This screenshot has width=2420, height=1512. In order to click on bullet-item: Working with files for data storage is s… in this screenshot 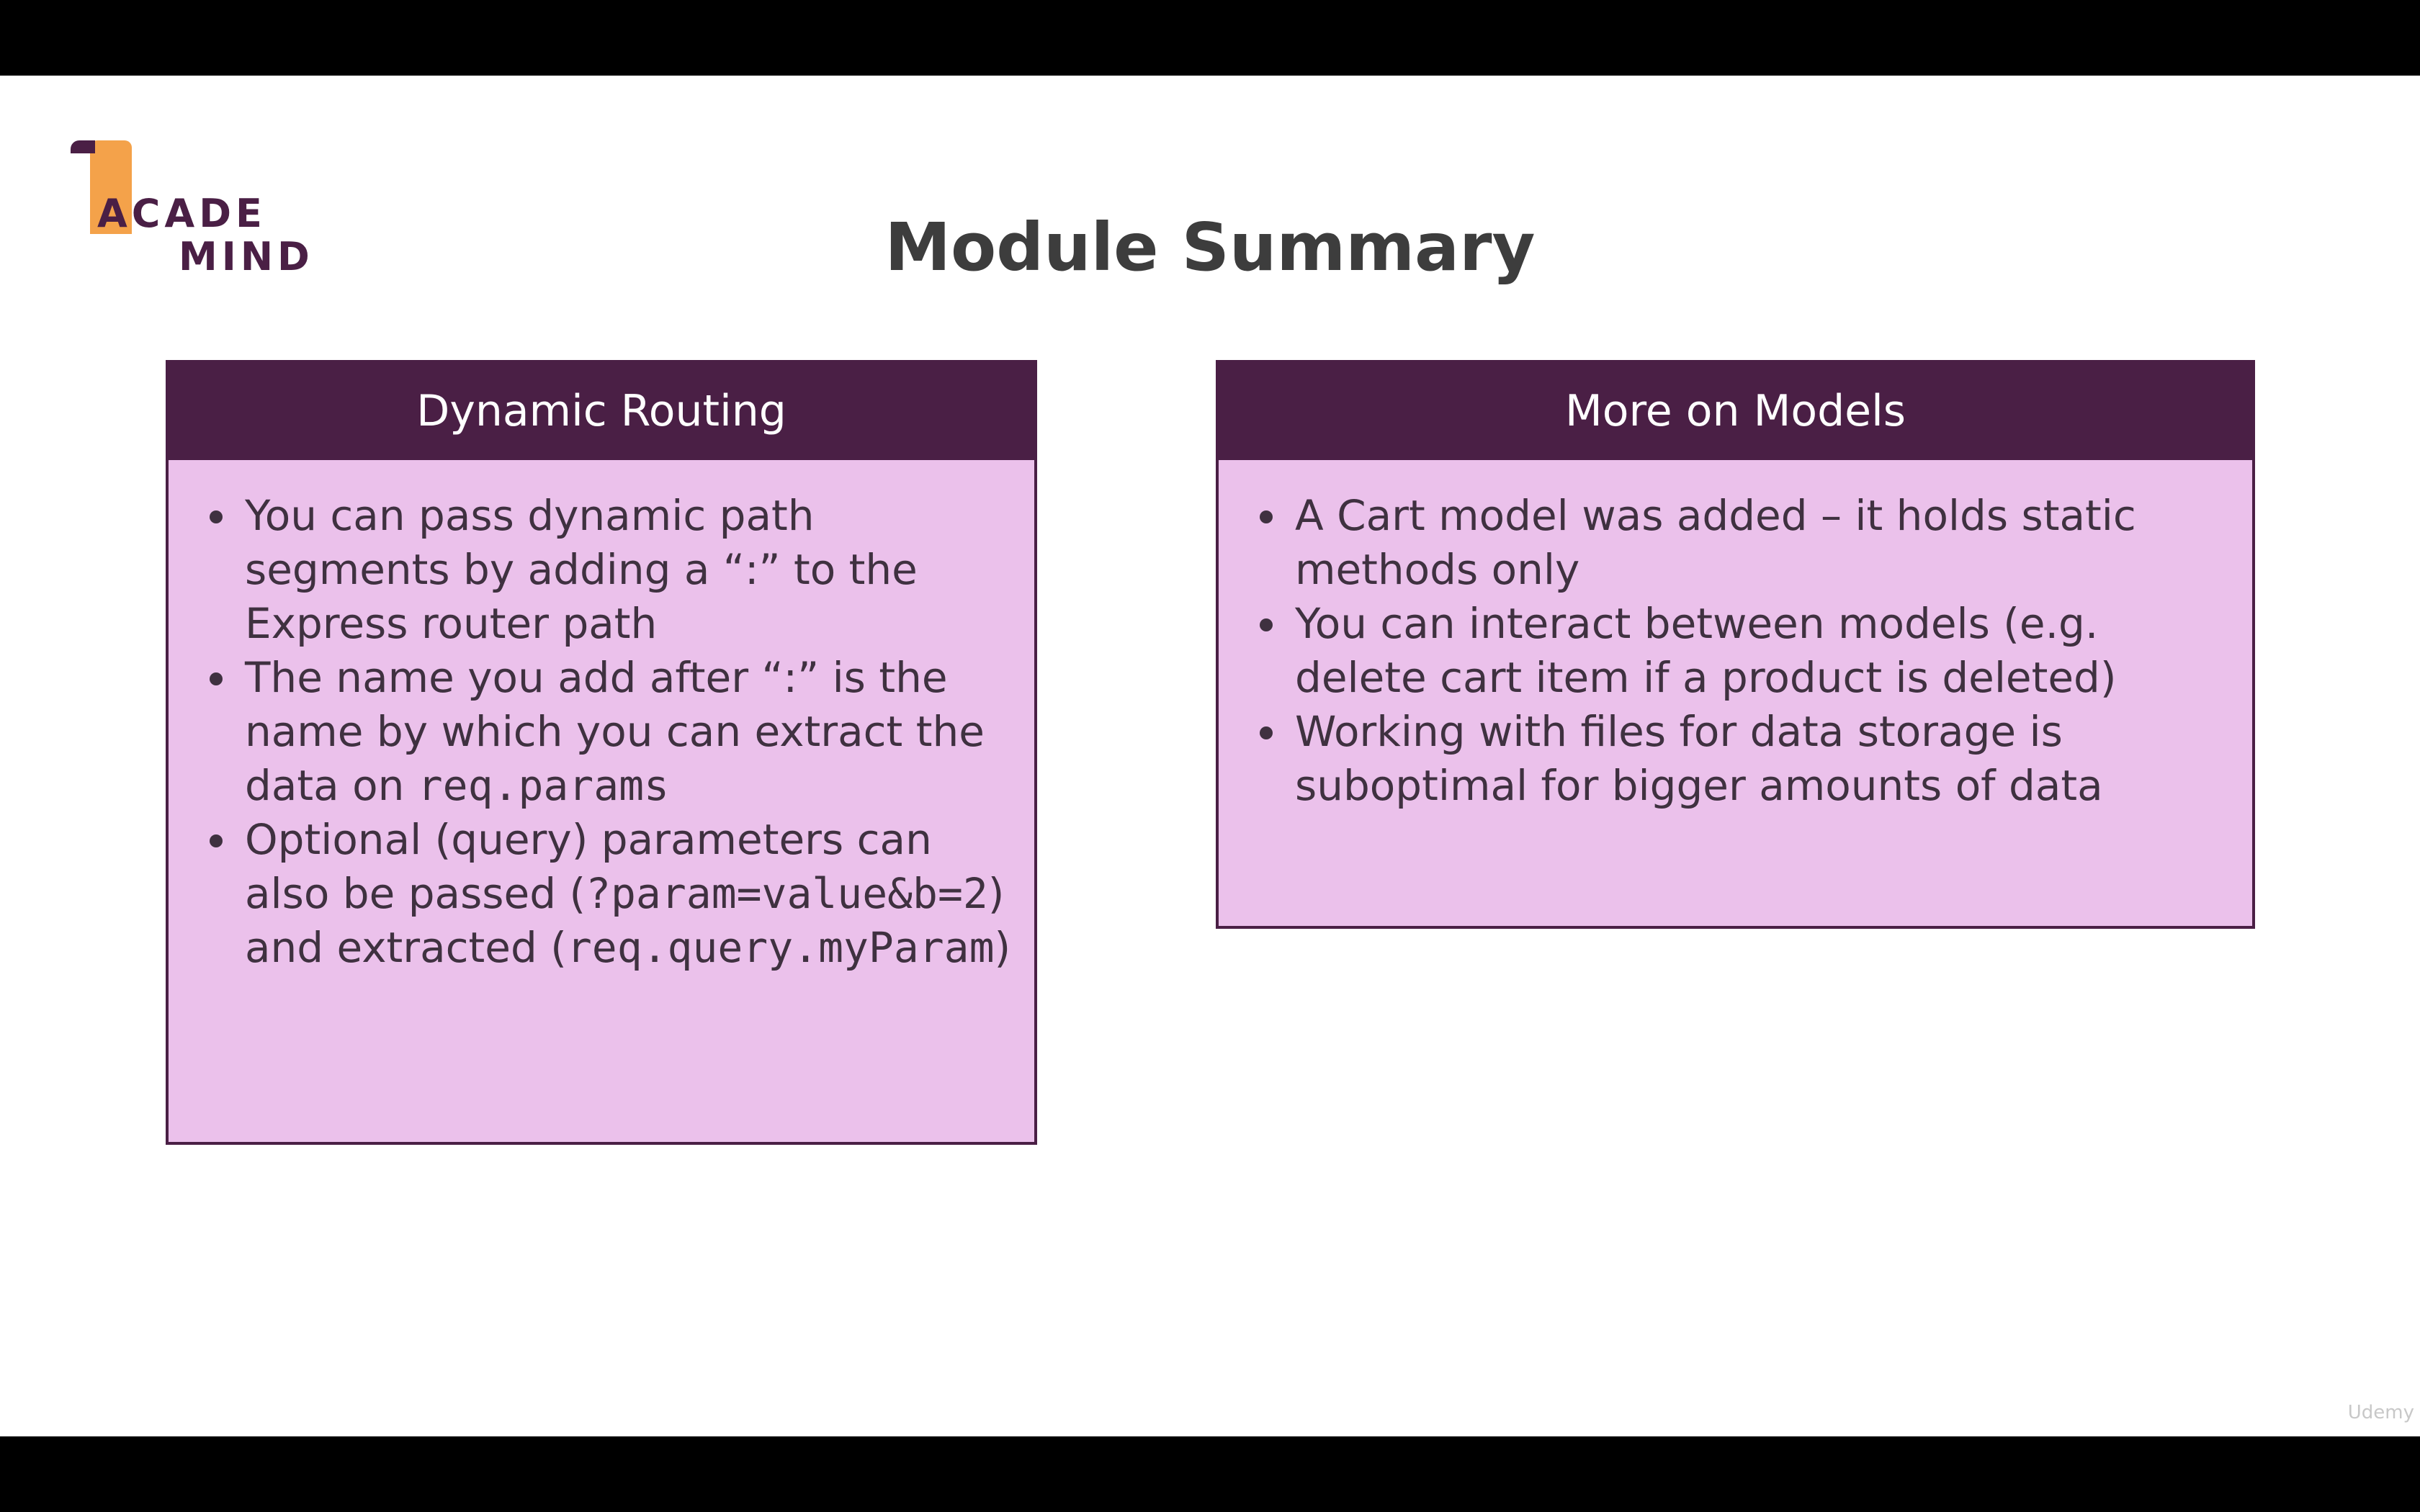, I will do `click(1761, 759)`.